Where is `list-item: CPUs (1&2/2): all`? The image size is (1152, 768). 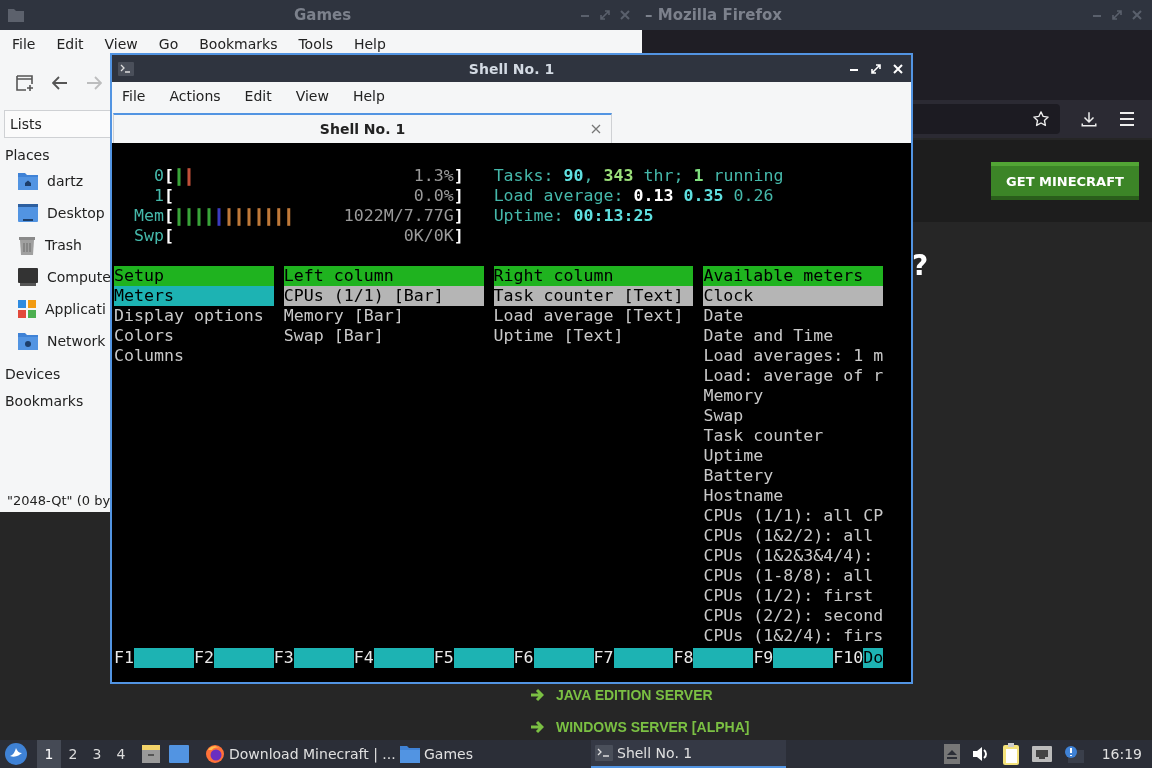
list-item: CPUs (1&2/2): all is located at coordinates (793, 536).